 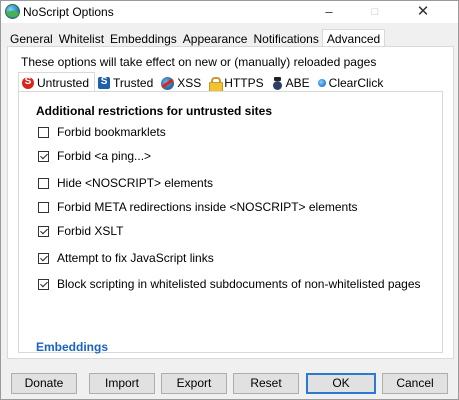 I want to click on subtab-trusted: Trusted, so click(x=126, y=83).